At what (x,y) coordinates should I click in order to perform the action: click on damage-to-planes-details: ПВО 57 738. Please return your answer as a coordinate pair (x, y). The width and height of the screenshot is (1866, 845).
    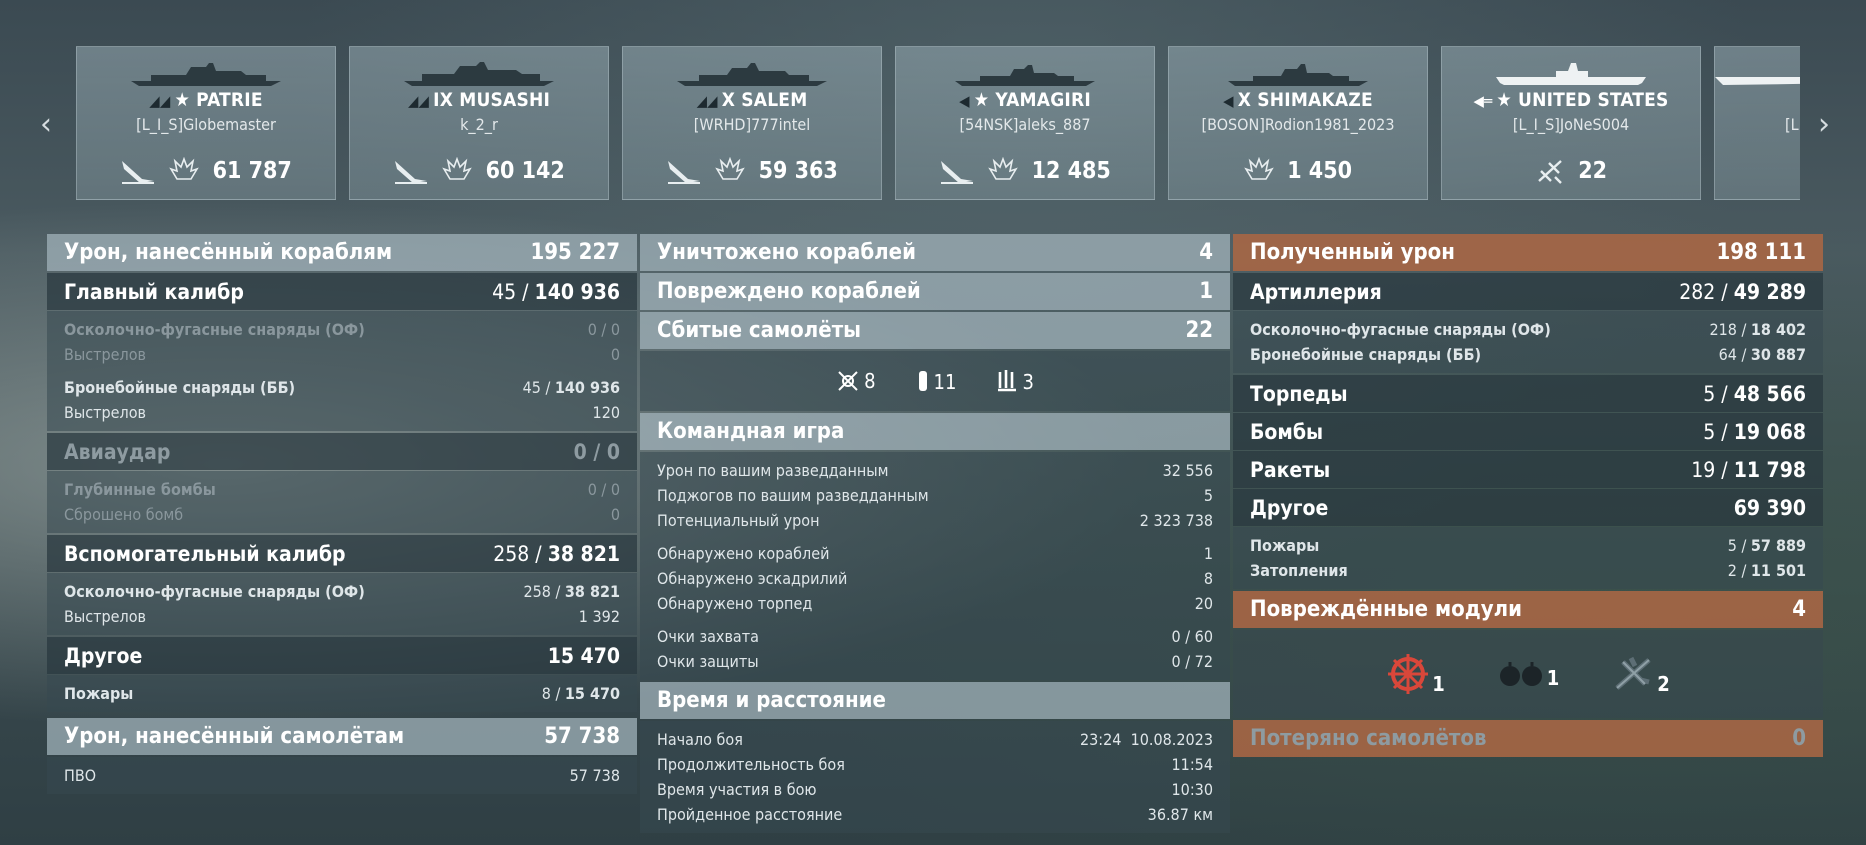
    Looking at the image, I should click on (342, 775).